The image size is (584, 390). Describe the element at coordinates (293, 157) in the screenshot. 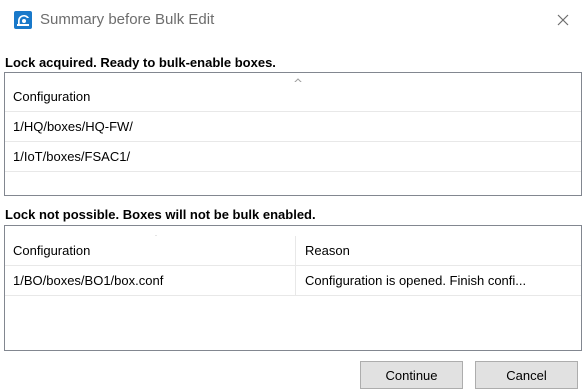

I see `table-row: 1/IoT/boxes/FSAC1/` at that location.